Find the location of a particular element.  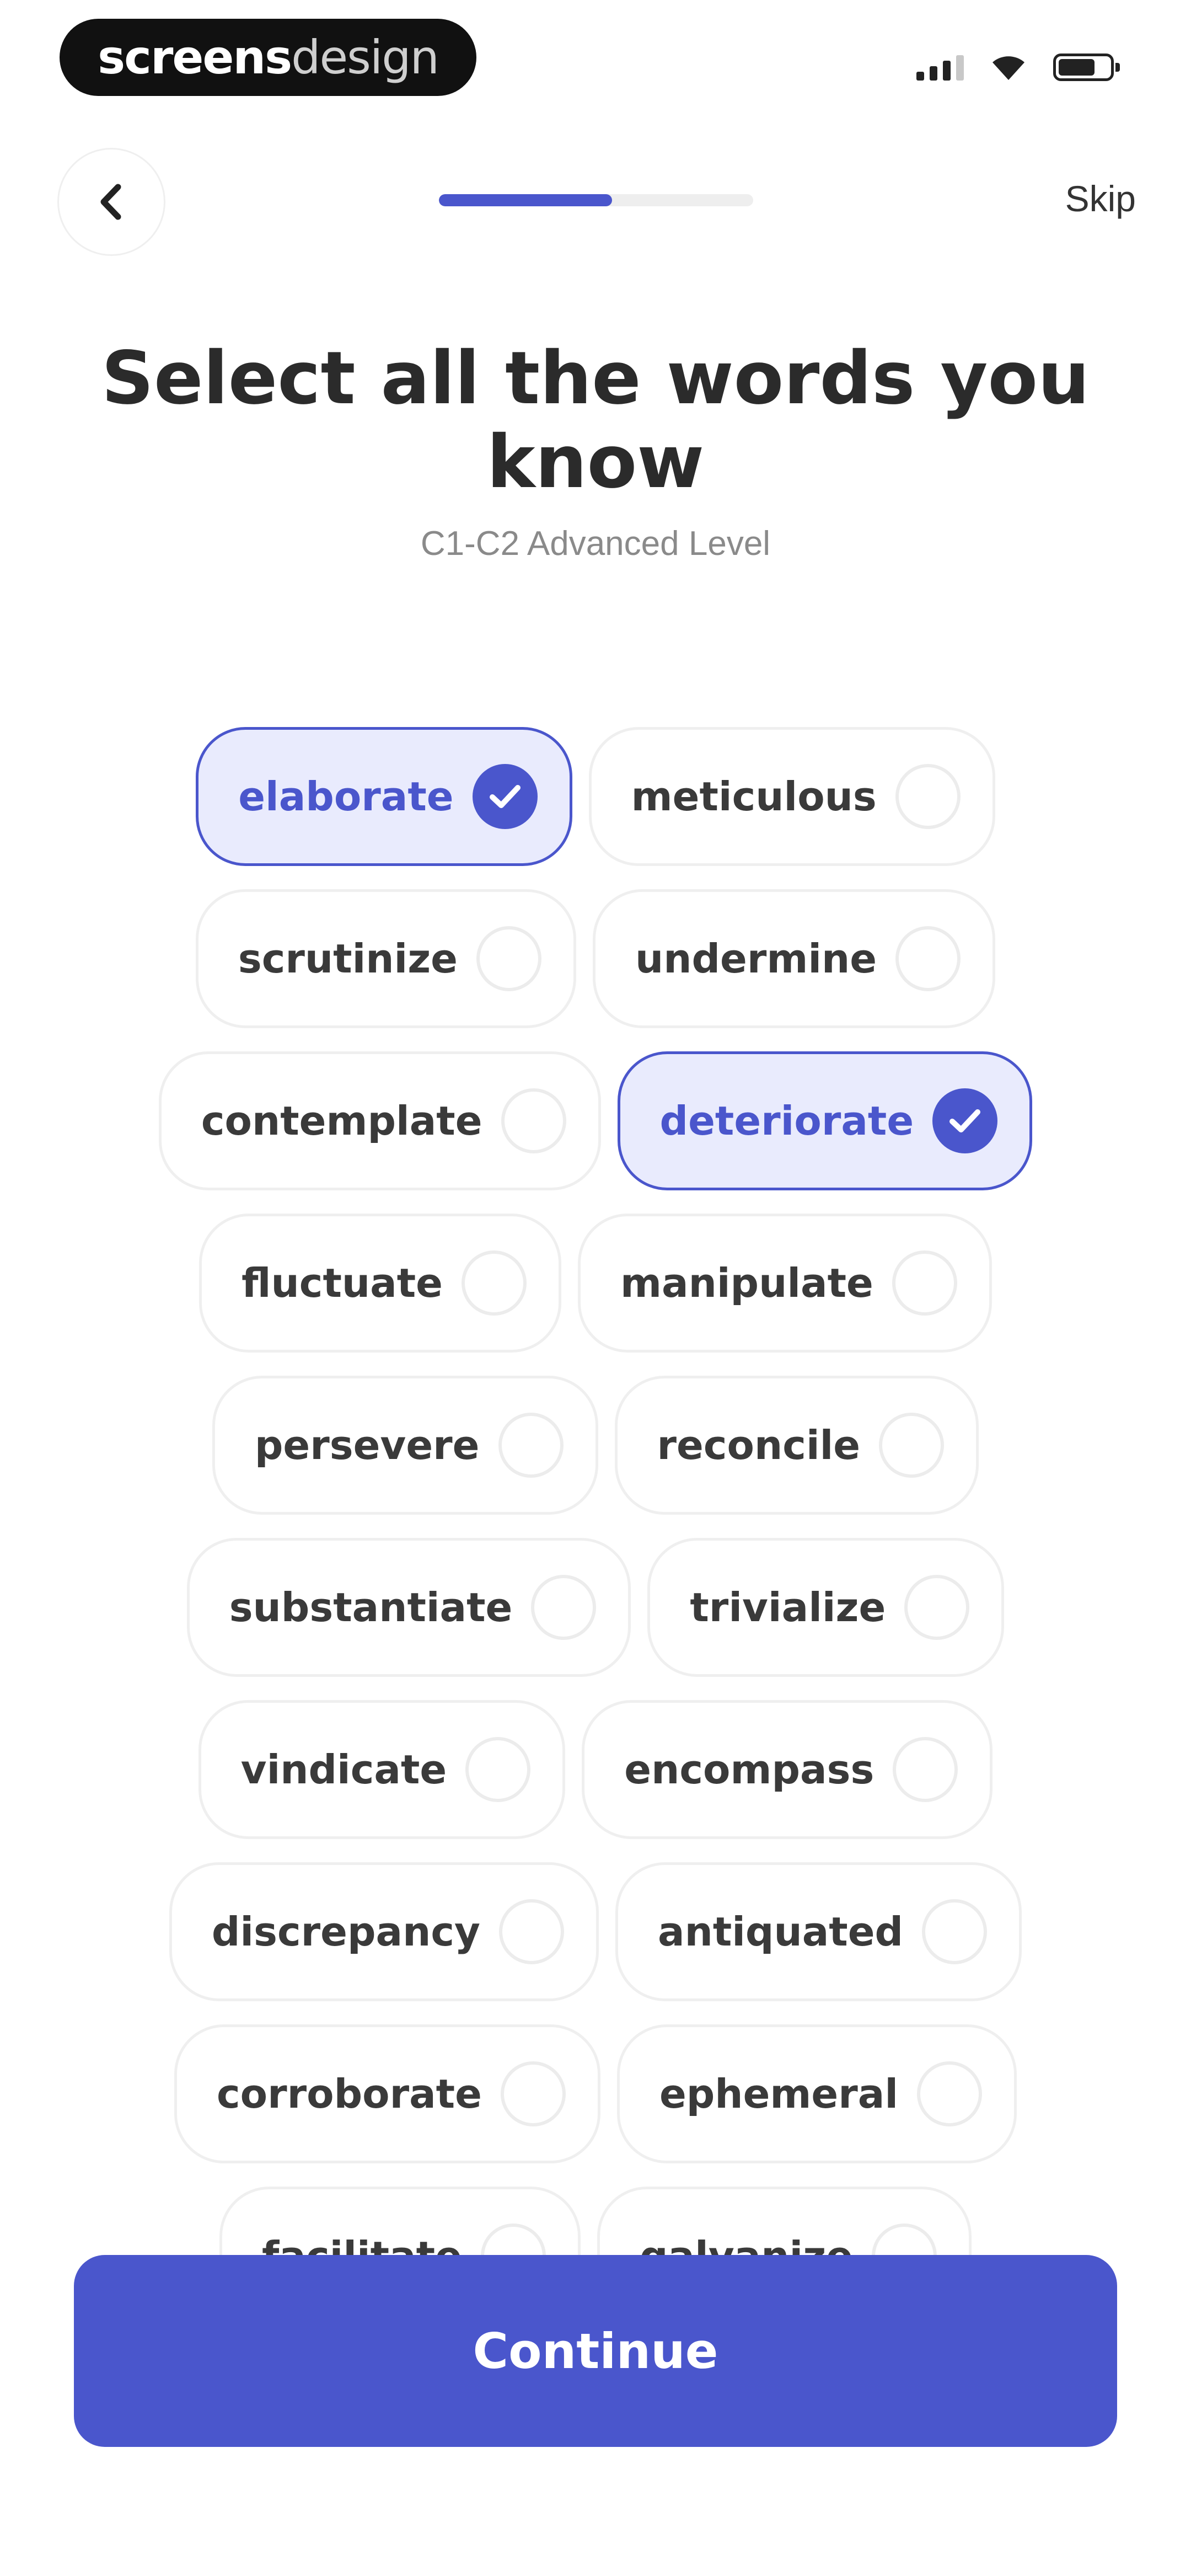

back-button is located at coordinates (111, 202).